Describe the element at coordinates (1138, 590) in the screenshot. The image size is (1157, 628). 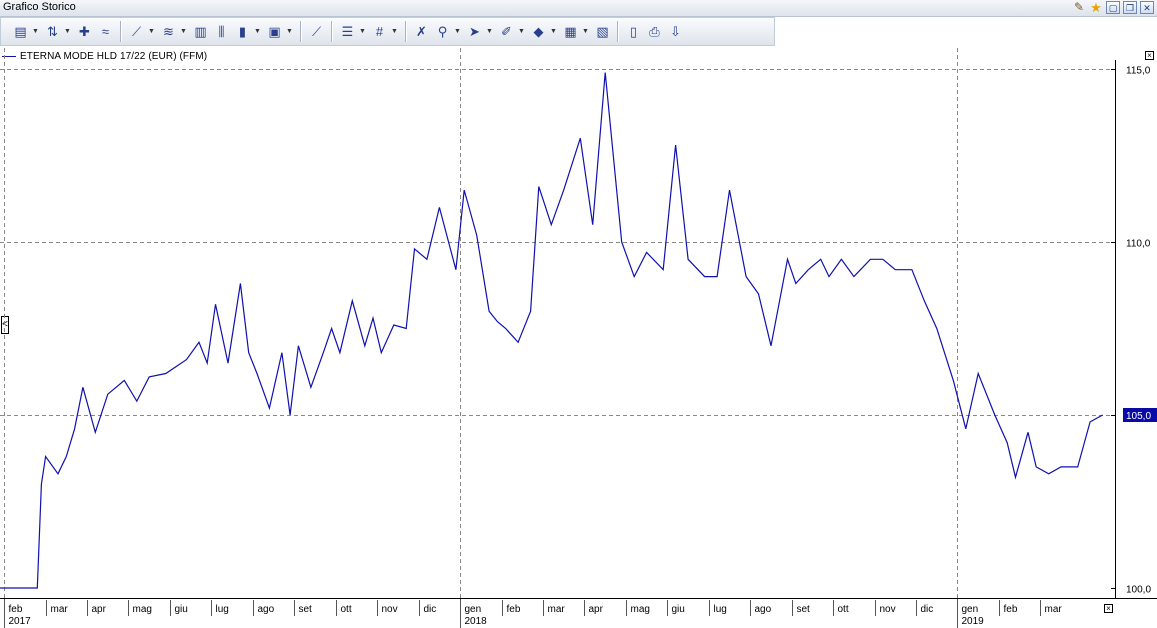
I see `y-tick-label: 100,0` at that location.